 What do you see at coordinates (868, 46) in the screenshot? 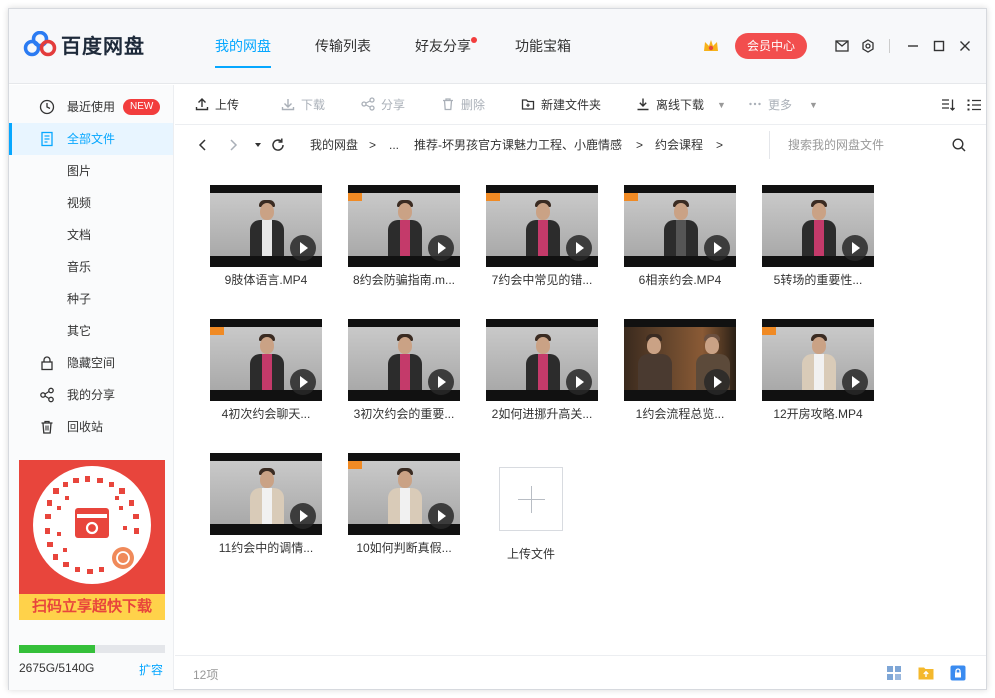
I see `settings-icon` at bounding box center [868, 46].